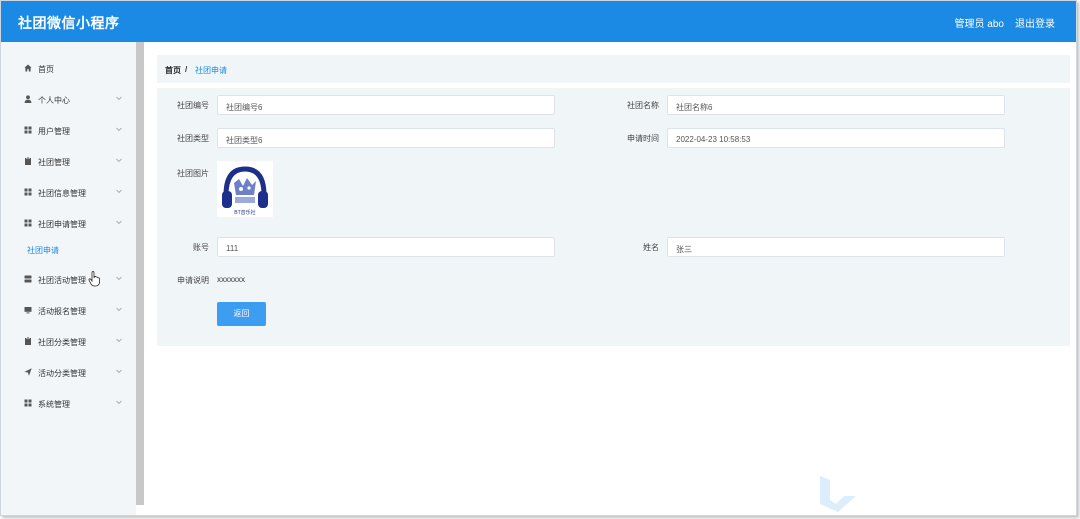 Image resolution: width=1080 pixels, height=519 pixels. Describe the element at coordinates (193, 280) in the screenshot. I see `description-label: 申请说明` at that location.